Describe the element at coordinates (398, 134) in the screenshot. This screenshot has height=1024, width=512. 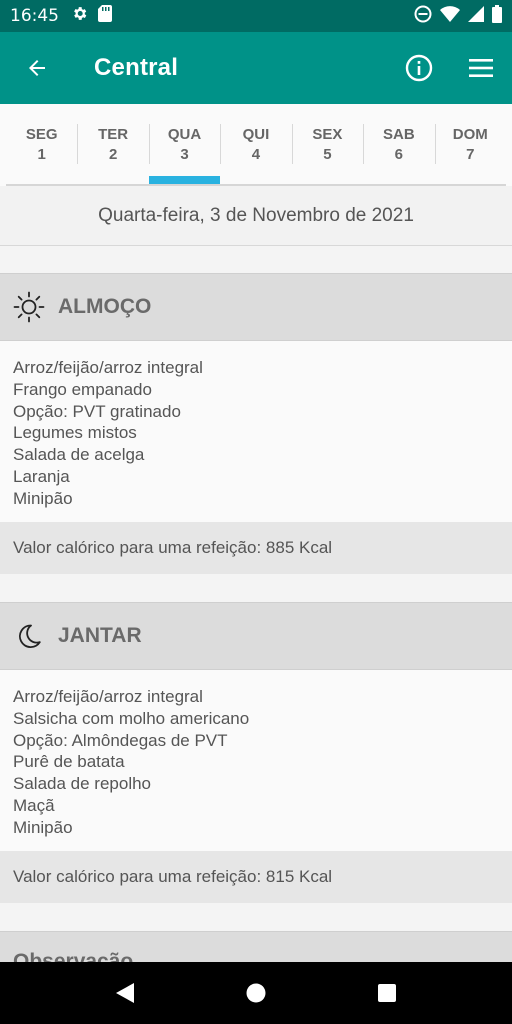
I see `tab-day-label: SAB` at that location.